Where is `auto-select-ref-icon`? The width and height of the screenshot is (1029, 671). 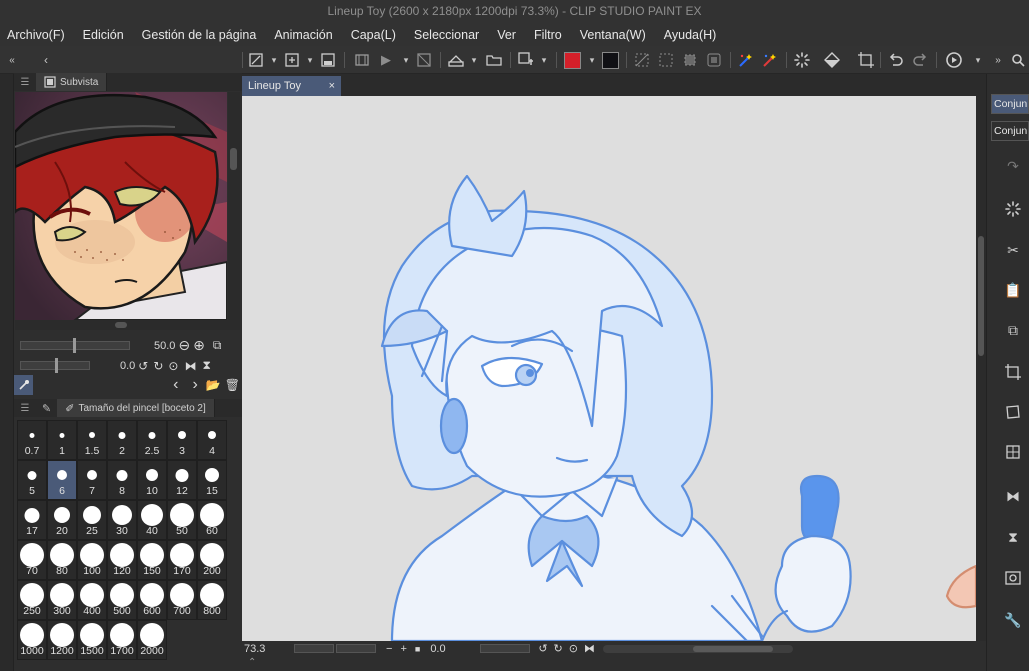
auto-select-ref-icon is located at coordinates (770, 60).